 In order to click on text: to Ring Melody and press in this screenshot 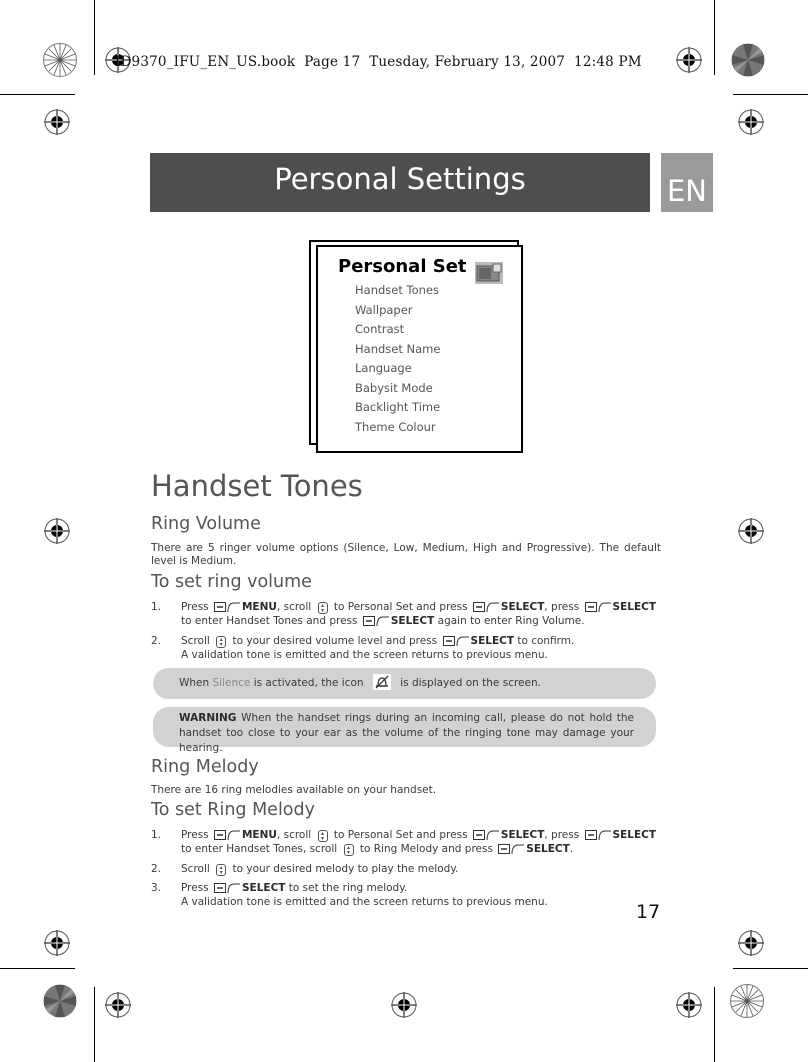, I will do `click(426, 849)`.